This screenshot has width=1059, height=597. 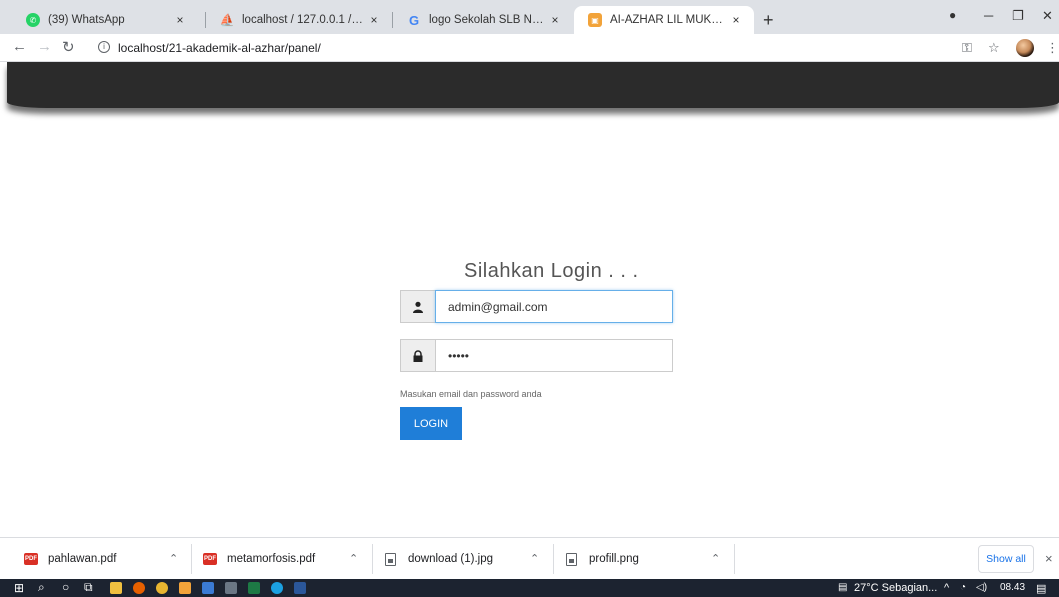 I want to click on close-downloads-icon: ×, so click(x=1049, y=558).